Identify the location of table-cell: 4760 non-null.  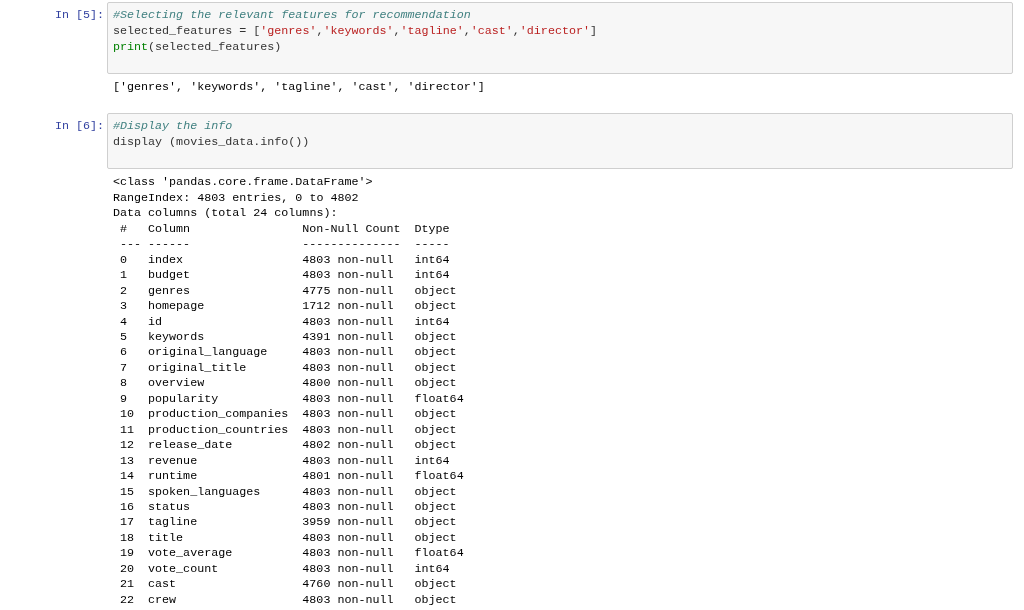
(348, 585).